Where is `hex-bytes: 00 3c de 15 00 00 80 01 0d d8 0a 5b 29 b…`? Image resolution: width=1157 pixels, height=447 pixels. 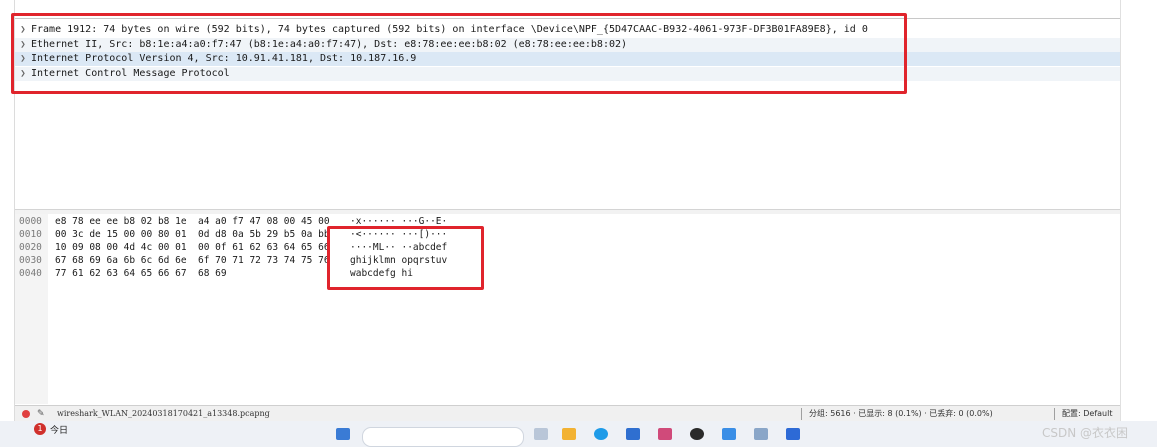 hex-bytes: 00 3c de 15 00 00 80 01 0d d8 0a 5b 29 b… is located at coordinates (192, 234).